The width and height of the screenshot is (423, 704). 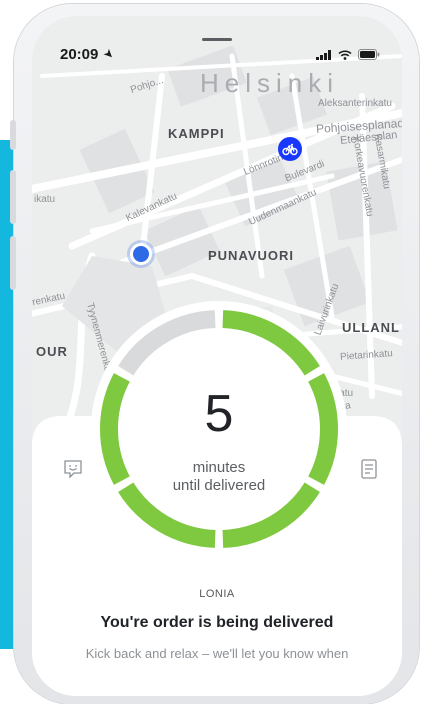 What do you see at coordinates (196, 133) in the screenshot?
I see `map-label-district: KAMPPI` at bounding box center [196, 133].